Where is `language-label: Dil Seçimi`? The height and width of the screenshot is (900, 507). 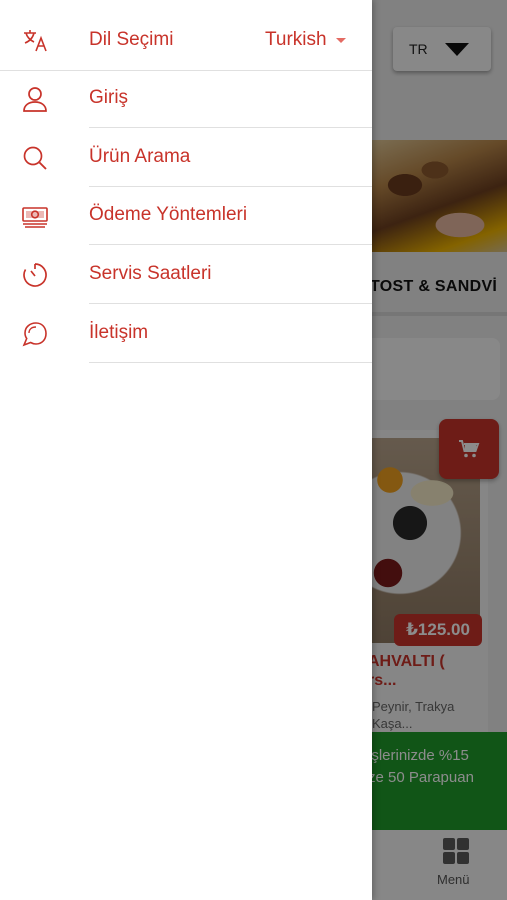
language-label: Dil Seçimi is located at coordinates (131, 39).